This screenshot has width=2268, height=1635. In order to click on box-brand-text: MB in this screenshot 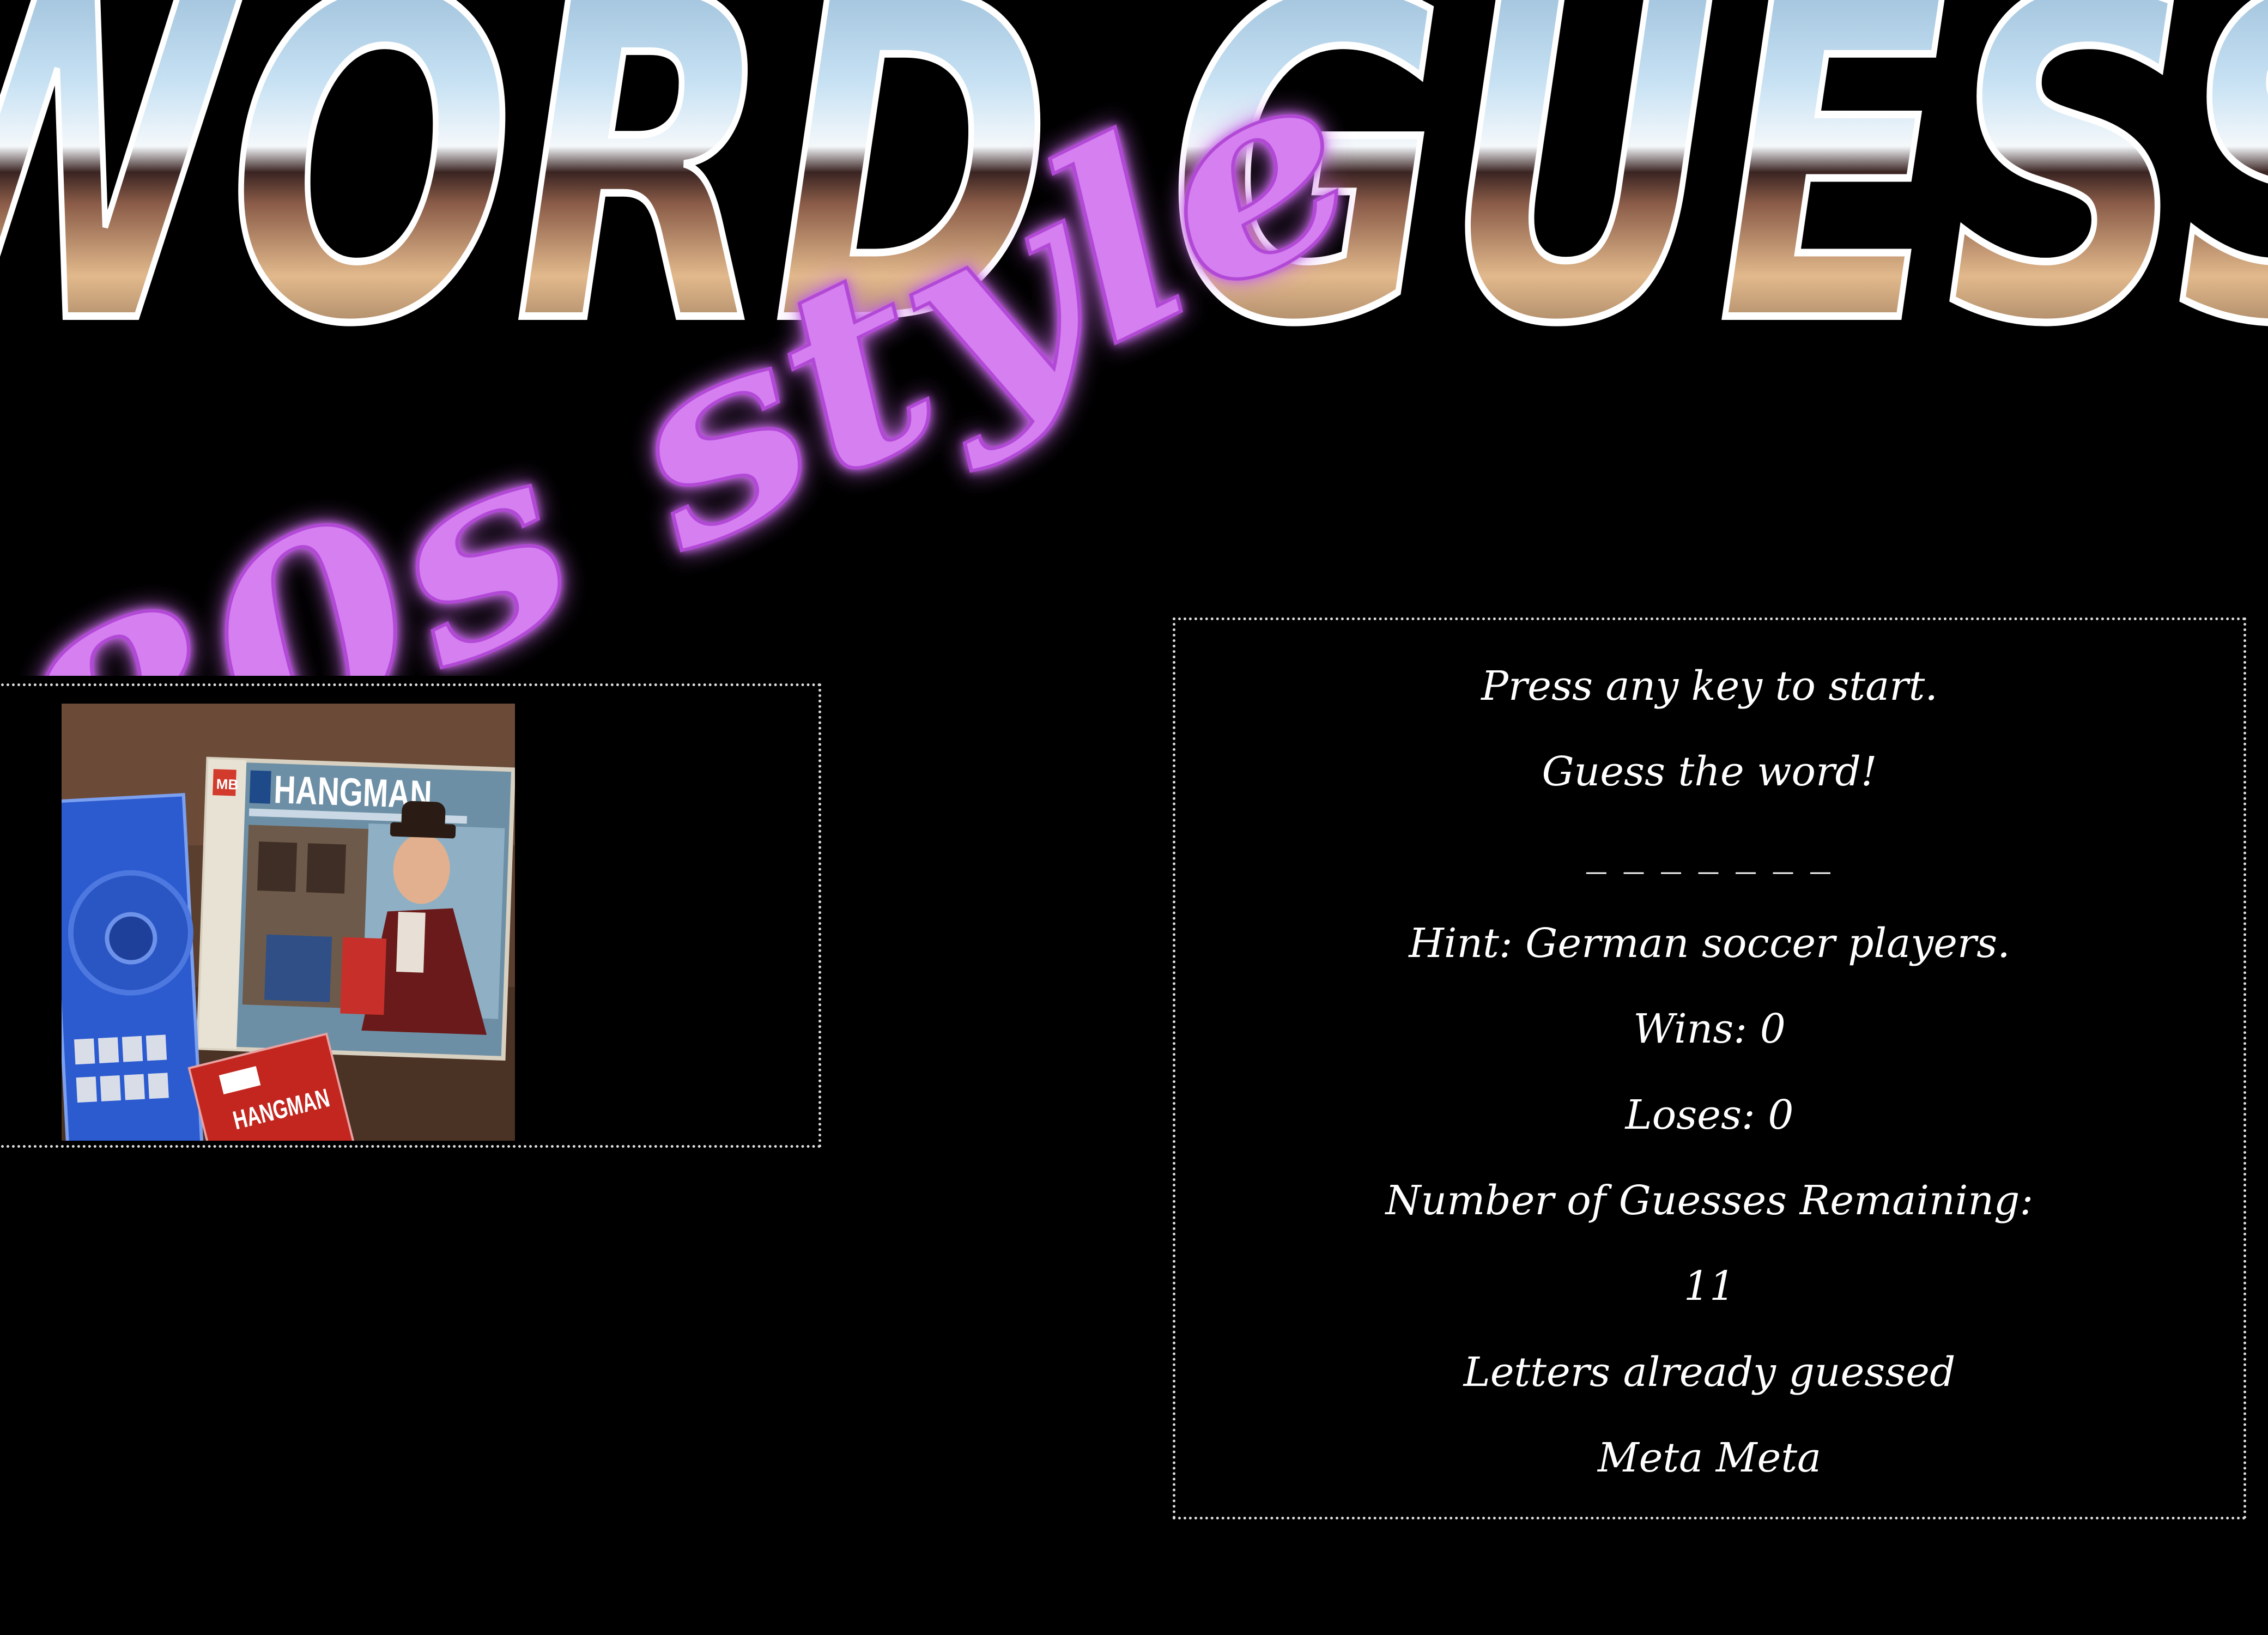, I will do `click(227, 784)`.